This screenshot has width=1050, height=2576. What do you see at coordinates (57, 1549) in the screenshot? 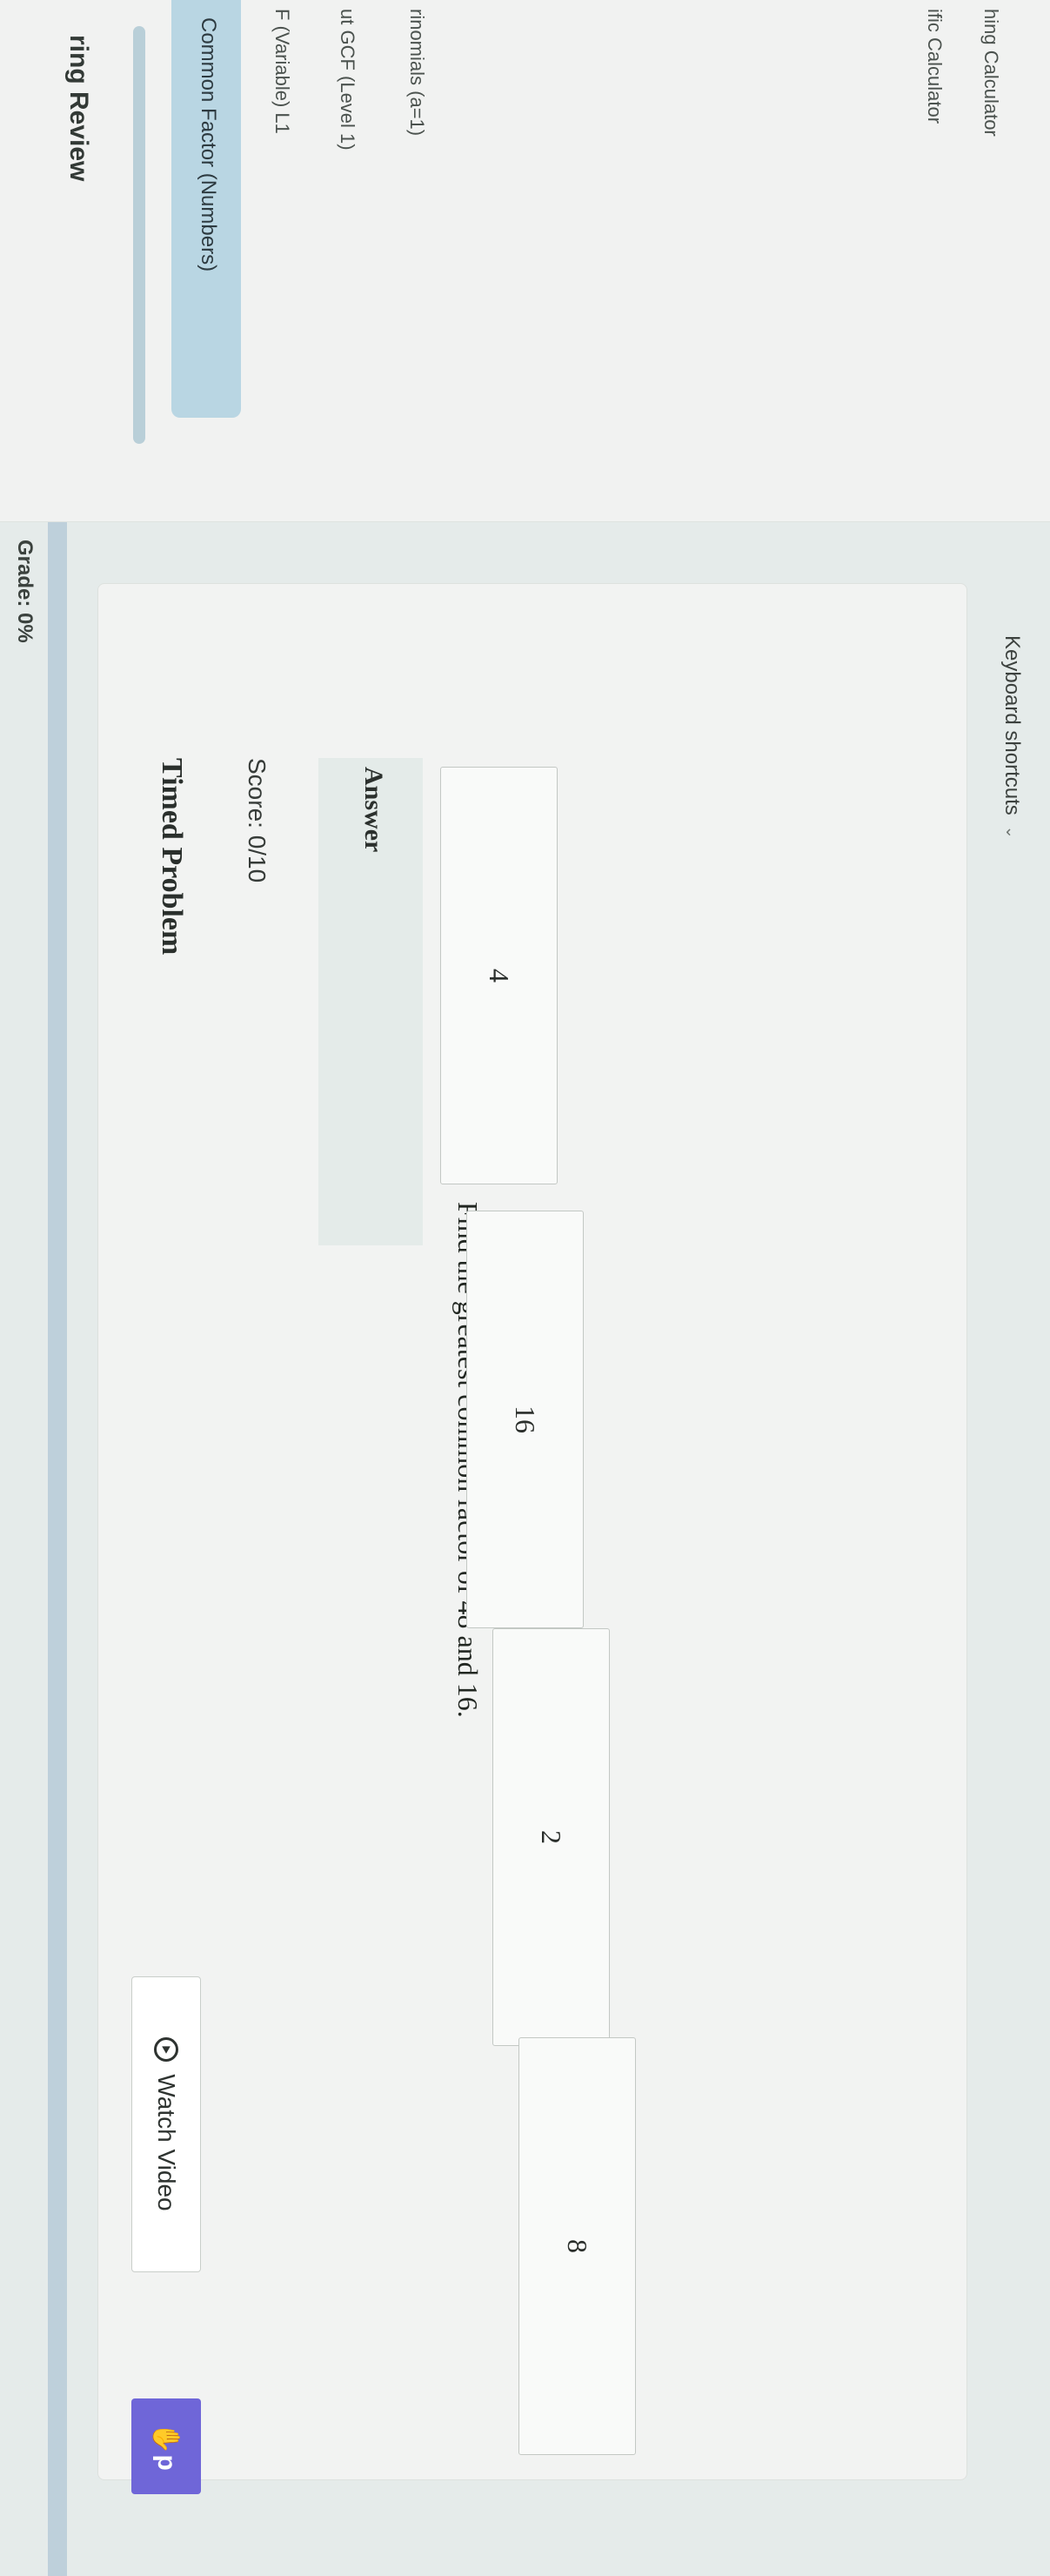
I see `grade-progress-bar` at bounding box center [57, 1549].